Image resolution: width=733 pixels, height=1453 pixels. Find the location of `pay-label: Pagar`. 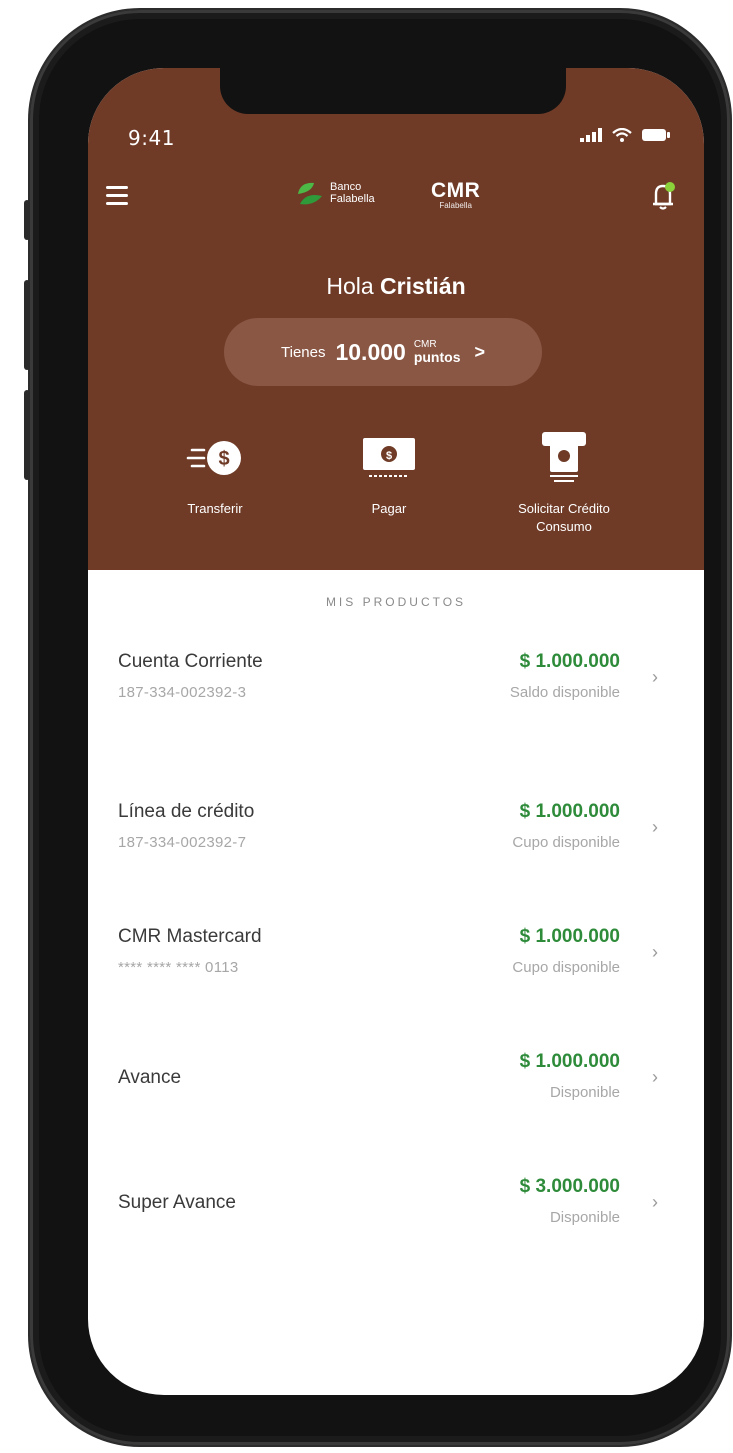

pay-label: Pagar is located at coordinates (389, 508).